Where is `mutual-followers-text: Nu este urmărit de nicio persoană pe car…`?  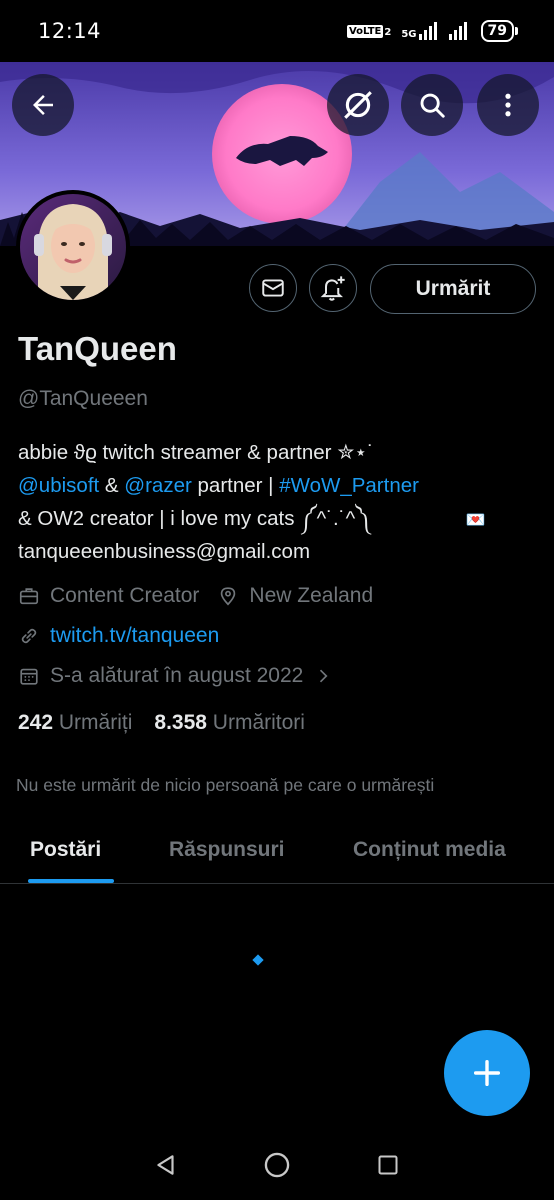 mutual-followers-text: Nu este urmărit de nicio persoană pe car… is located at coordinates (225, 785).